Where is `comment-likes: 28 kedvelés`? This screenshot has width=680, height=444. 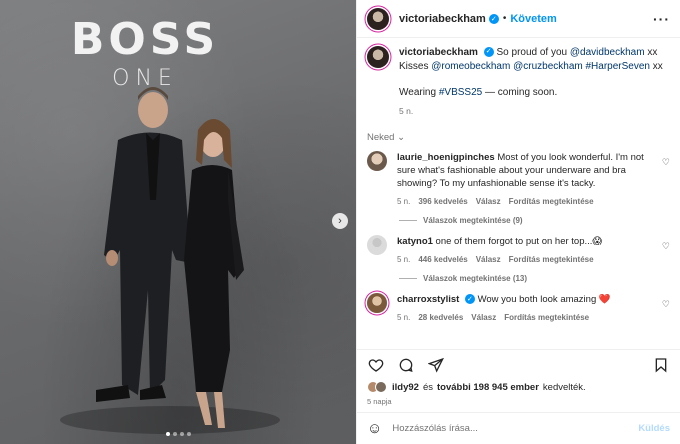
comment-likes: 28 kedvelés is located at coordinates (440, 317).